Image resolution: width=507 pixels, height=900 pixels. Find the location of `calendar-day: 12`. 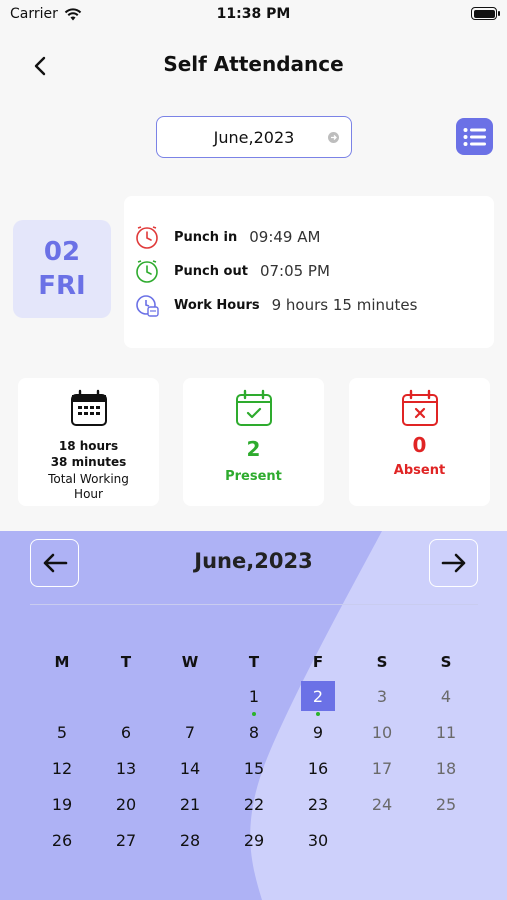

calendar-day: 12 is located at coordinates (62, 768).